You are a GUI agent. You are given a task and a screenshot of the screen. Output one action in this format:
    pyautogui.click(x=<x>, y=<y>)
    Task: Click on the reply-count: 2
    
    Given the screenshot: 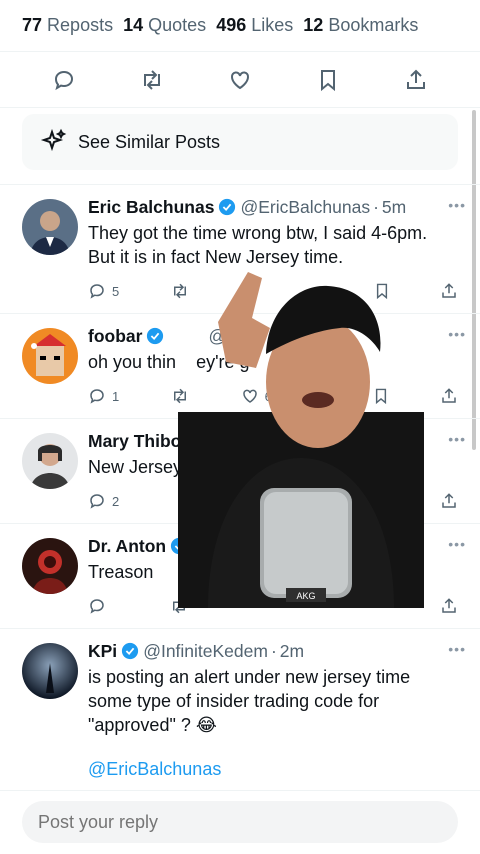 What is the action you would take?
    pyautogui.click(x=116, y=501)
    